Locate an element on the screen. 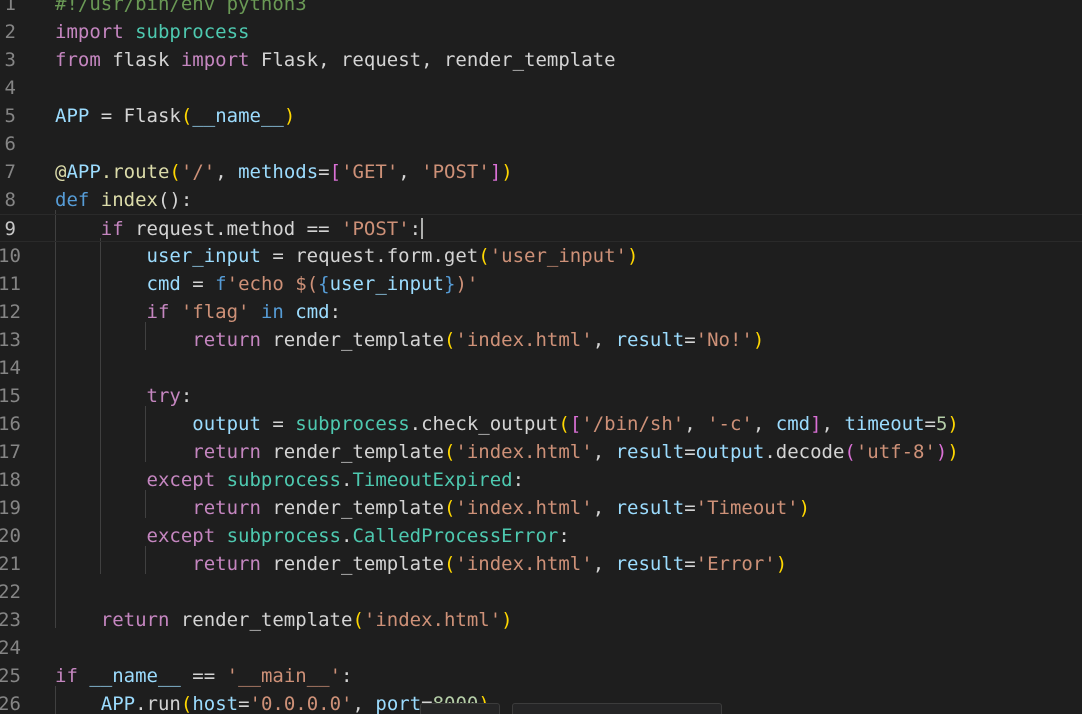 The height and width of the screenshot is (714, 1082). code-token: . is located at coordinates (347, 480).